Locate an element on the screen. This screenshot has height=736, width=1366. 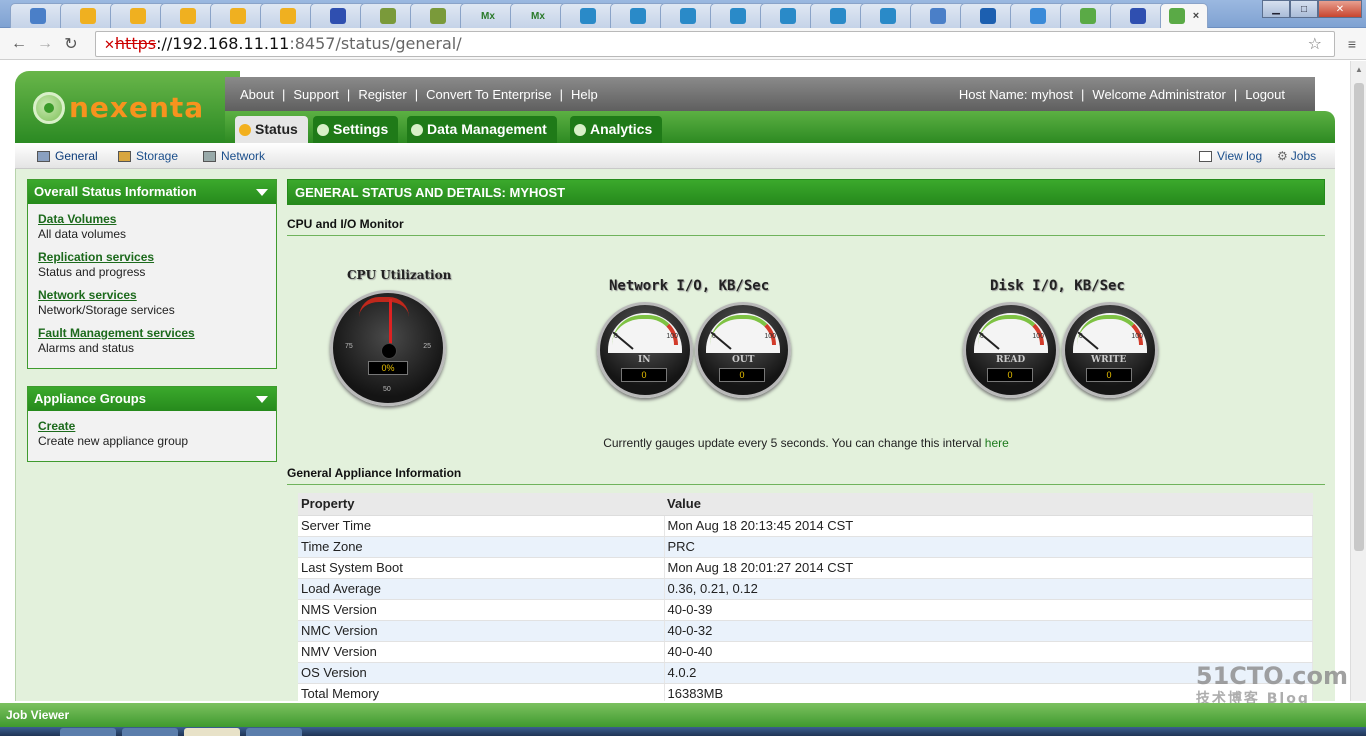
browser-menu-icon: ≡ is located at coordinates (1352, 44).